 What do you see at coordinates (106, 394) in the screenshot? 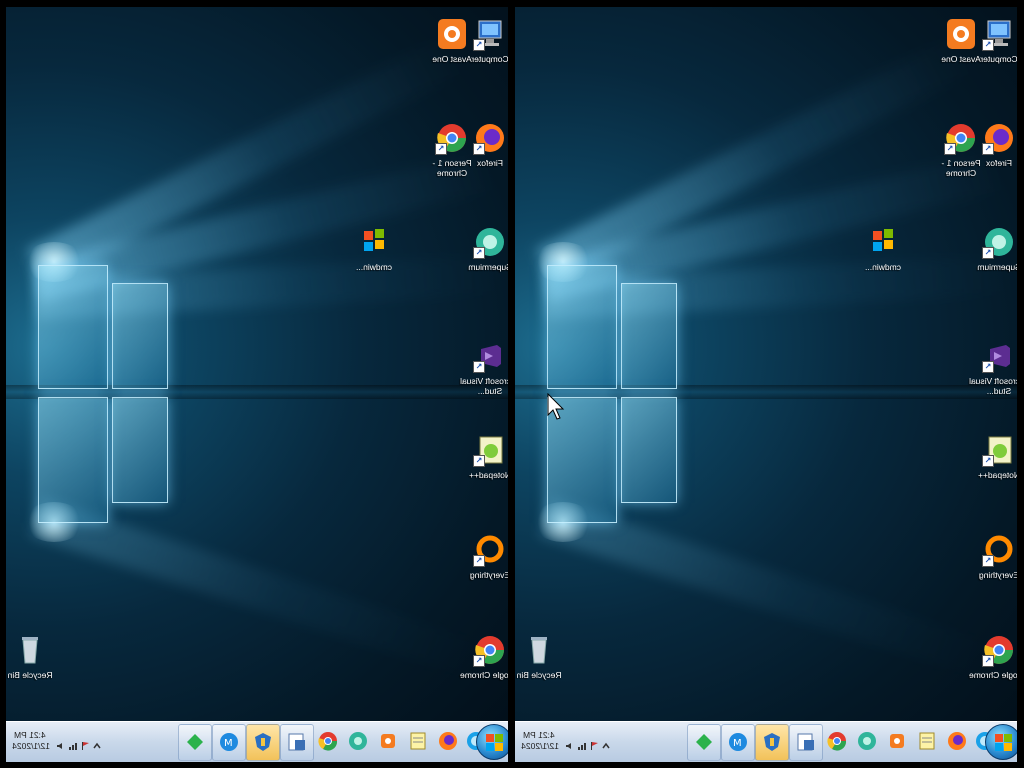
I see `windows-logo-wallpaper` at bounding box center [106, 394].